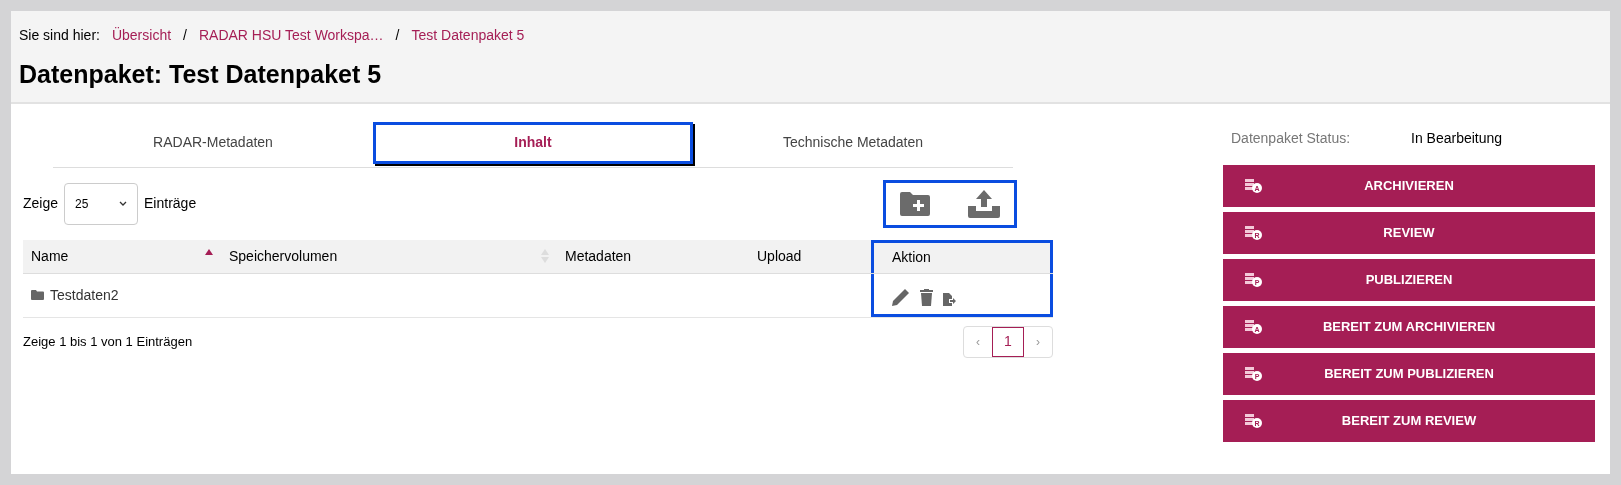 The width and height of the screenshot is (1621, 485). What do you see at coordinates (949, 299) in the screenshot?
I see `file-export-icon` at bounding box center [949, 299].